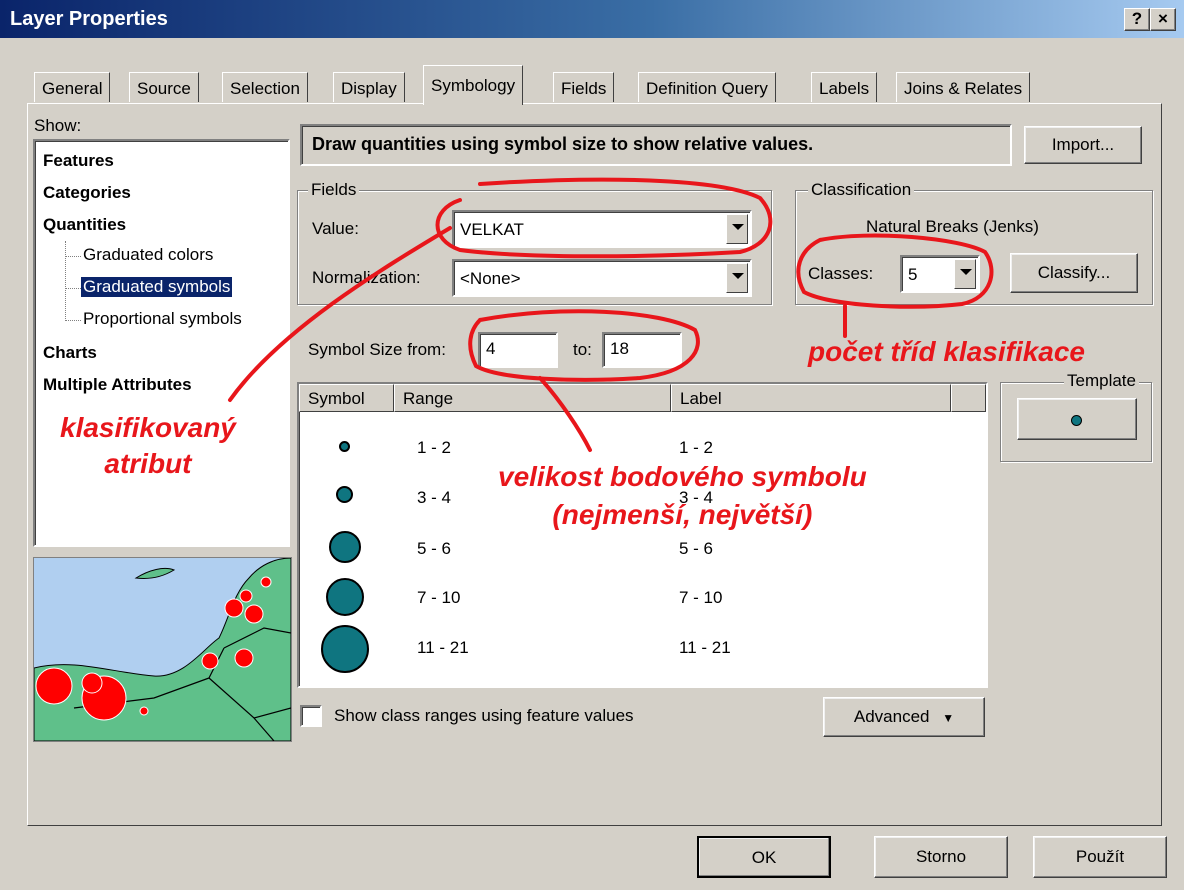 This screenshot has height=890, width=1184. What do you see at coordinates (1163, 19) in the screenshot?
I see `close-button: ×` at bounding box center [1163, 19].